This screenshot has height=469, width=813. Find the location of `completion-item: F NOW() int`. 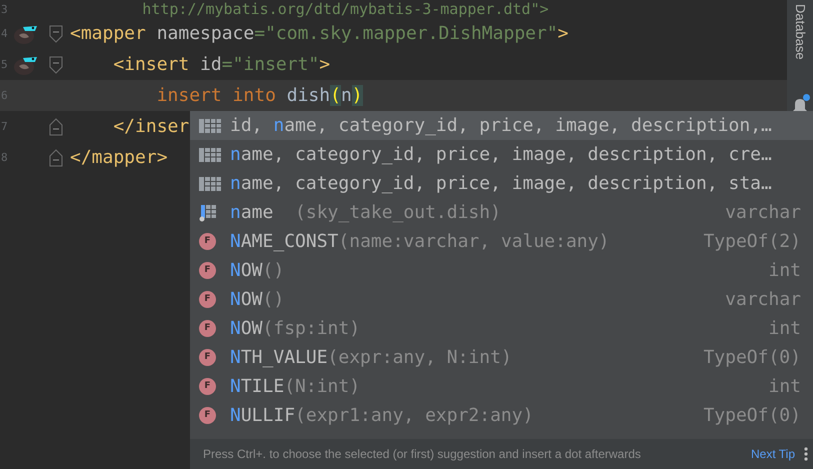

completion-item: F NOW() int is located at coordinates (501, 270).